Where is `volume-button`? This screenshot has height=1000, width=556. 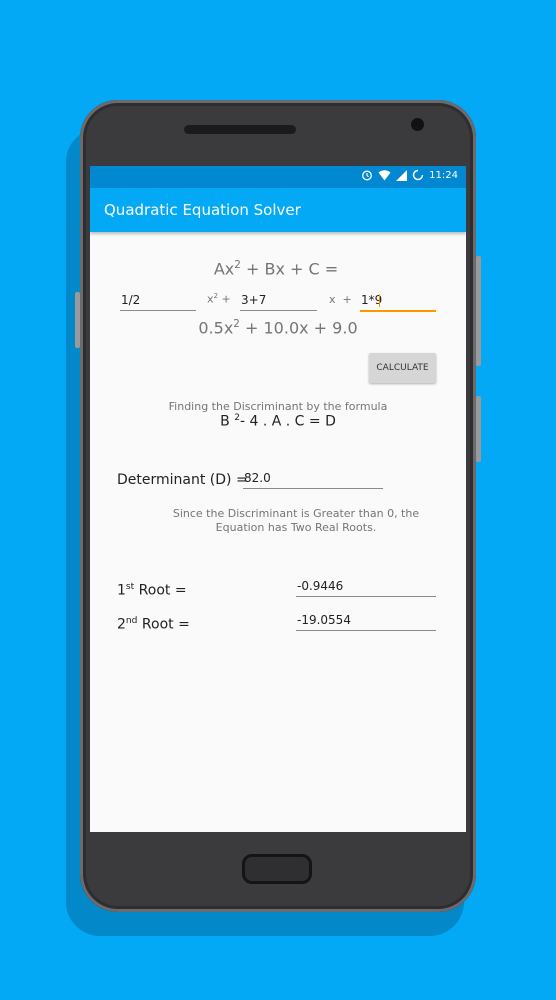
volume-button is located at coordinates (77, 320).